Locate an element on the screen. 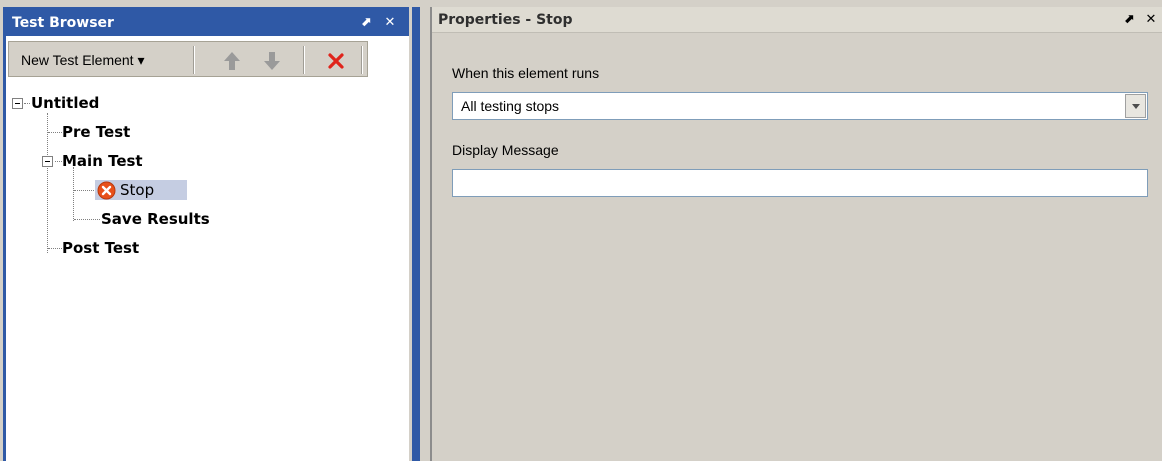 The width and height of the screenshot is (1162, 461). stop-icon is located at coordinates (106, 190).